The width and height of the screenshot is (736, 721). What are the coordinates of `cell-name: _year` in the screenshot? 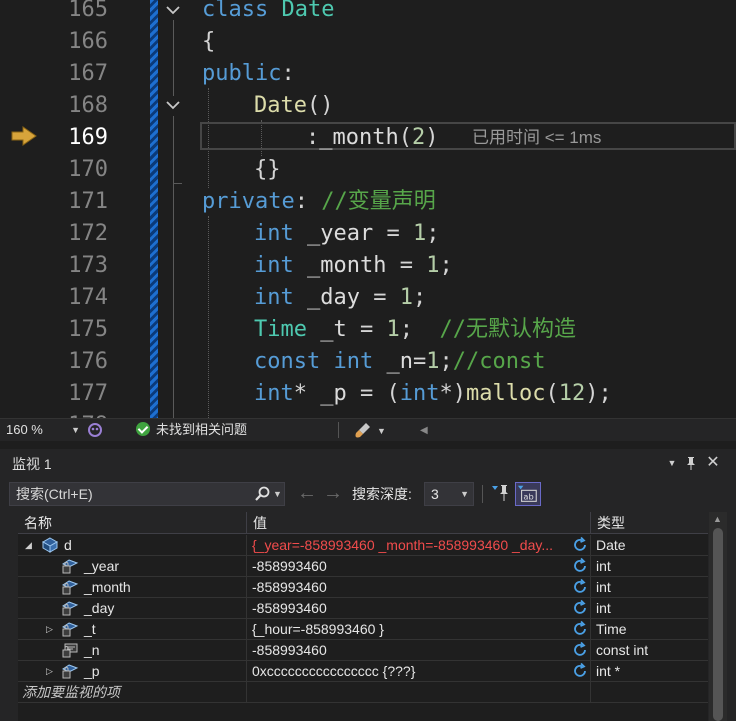 It's located at (132, 566).